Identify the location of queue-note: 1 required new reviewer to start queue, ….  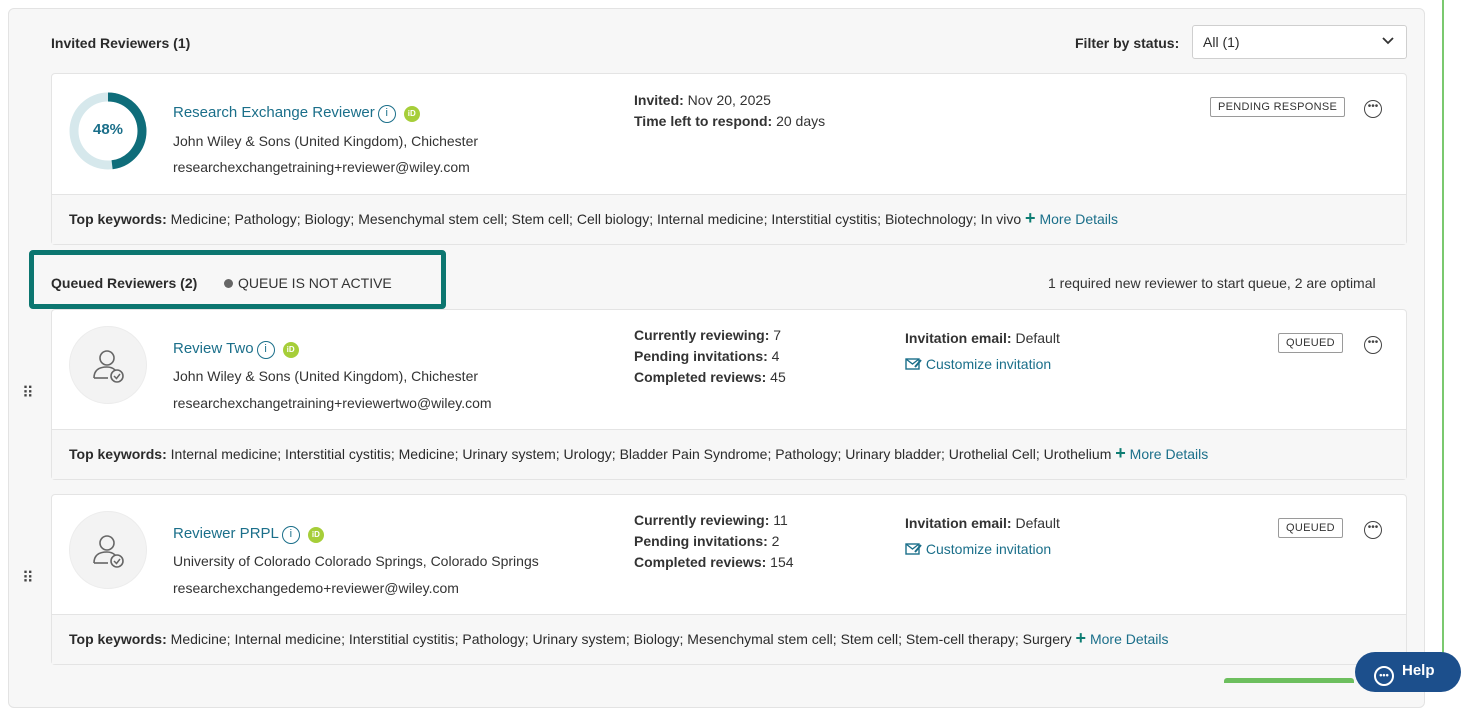
(1212, 283).